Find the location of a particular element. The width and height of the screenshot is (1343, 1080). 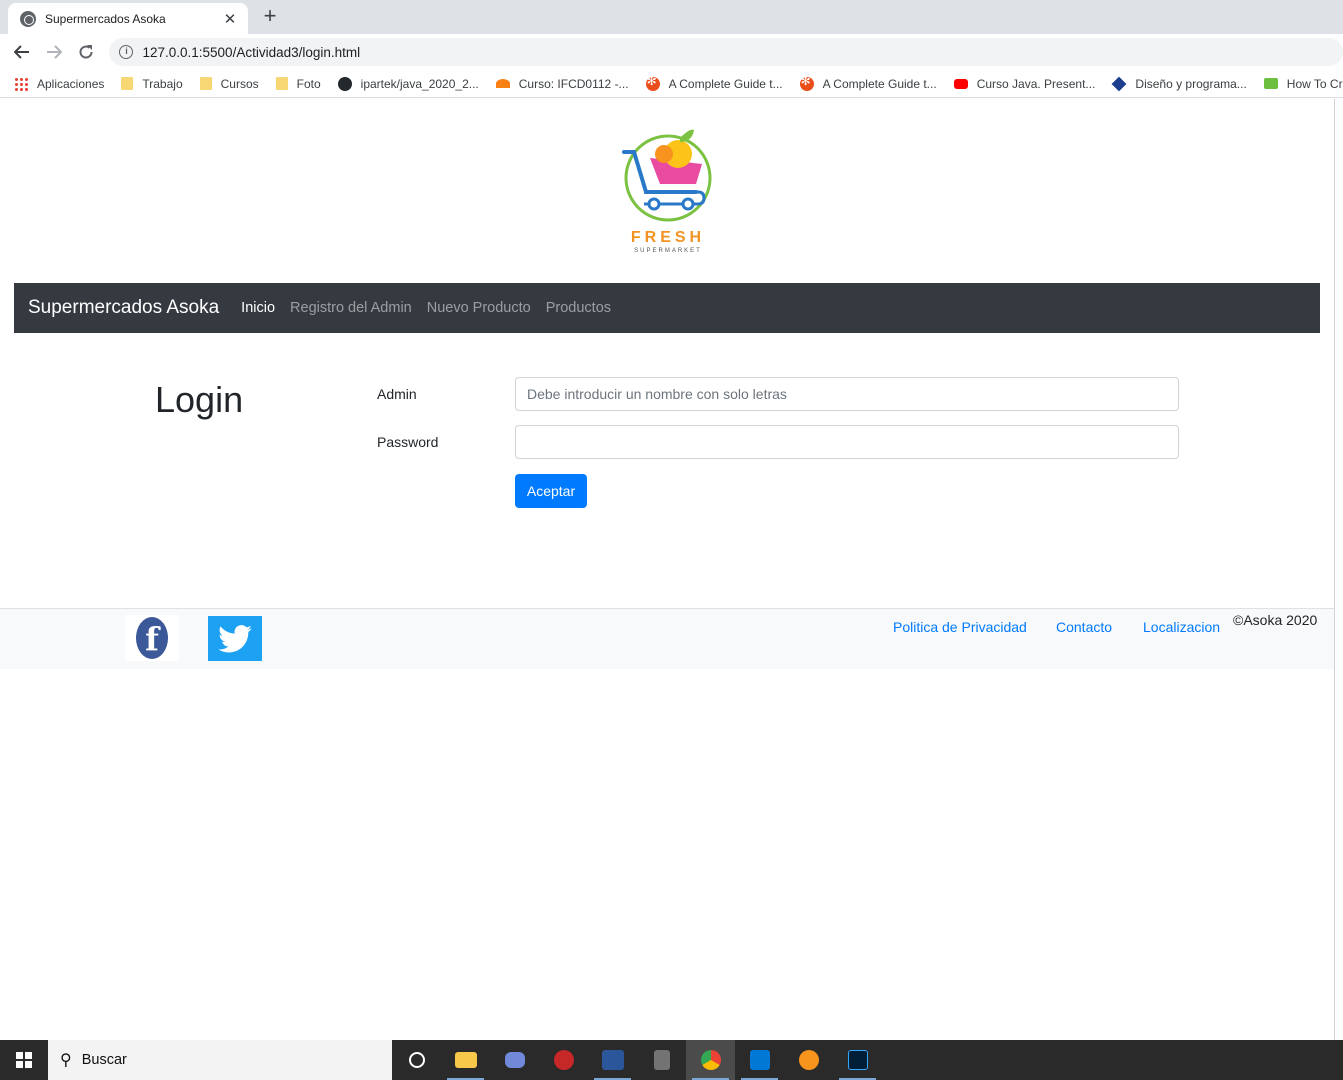

calculator-icon is located at coordinates (661, 1060).